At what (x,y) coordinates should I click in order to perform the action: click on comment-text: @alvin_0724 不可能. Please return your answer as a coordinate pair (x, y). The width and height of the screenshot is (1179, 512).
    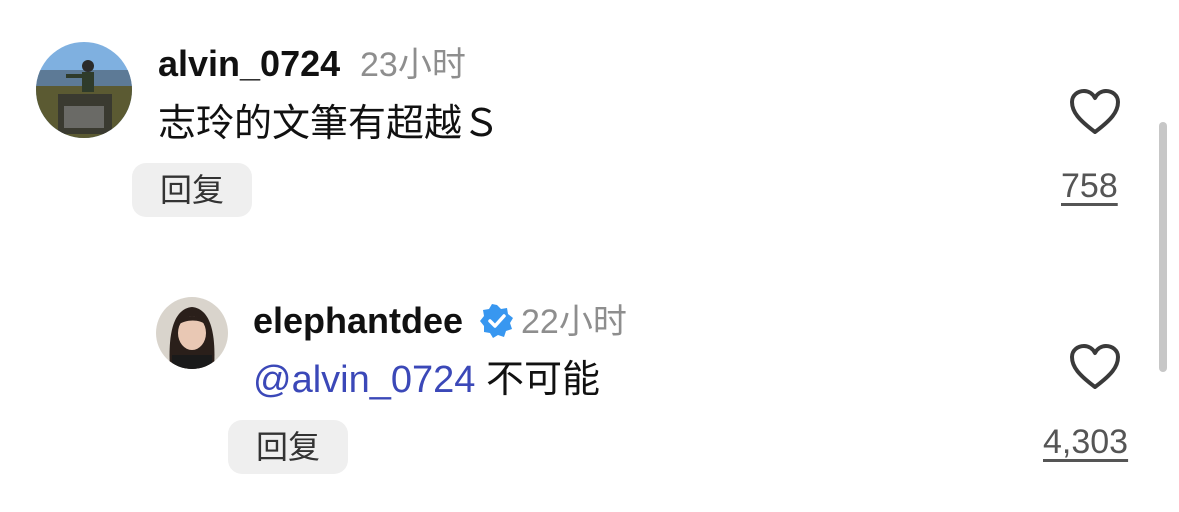
    Looking at the image, I should click on (426, 380).